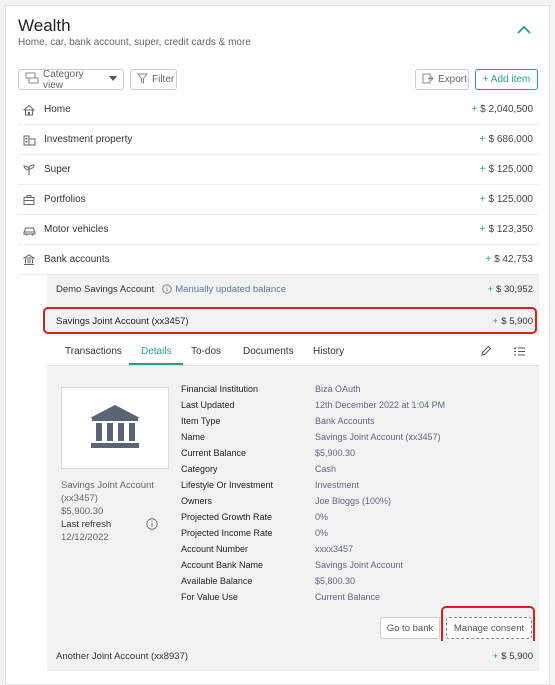 The image size is (555, 685). I want to click on detail-value: Savings Joint Account, so click(359, 565).